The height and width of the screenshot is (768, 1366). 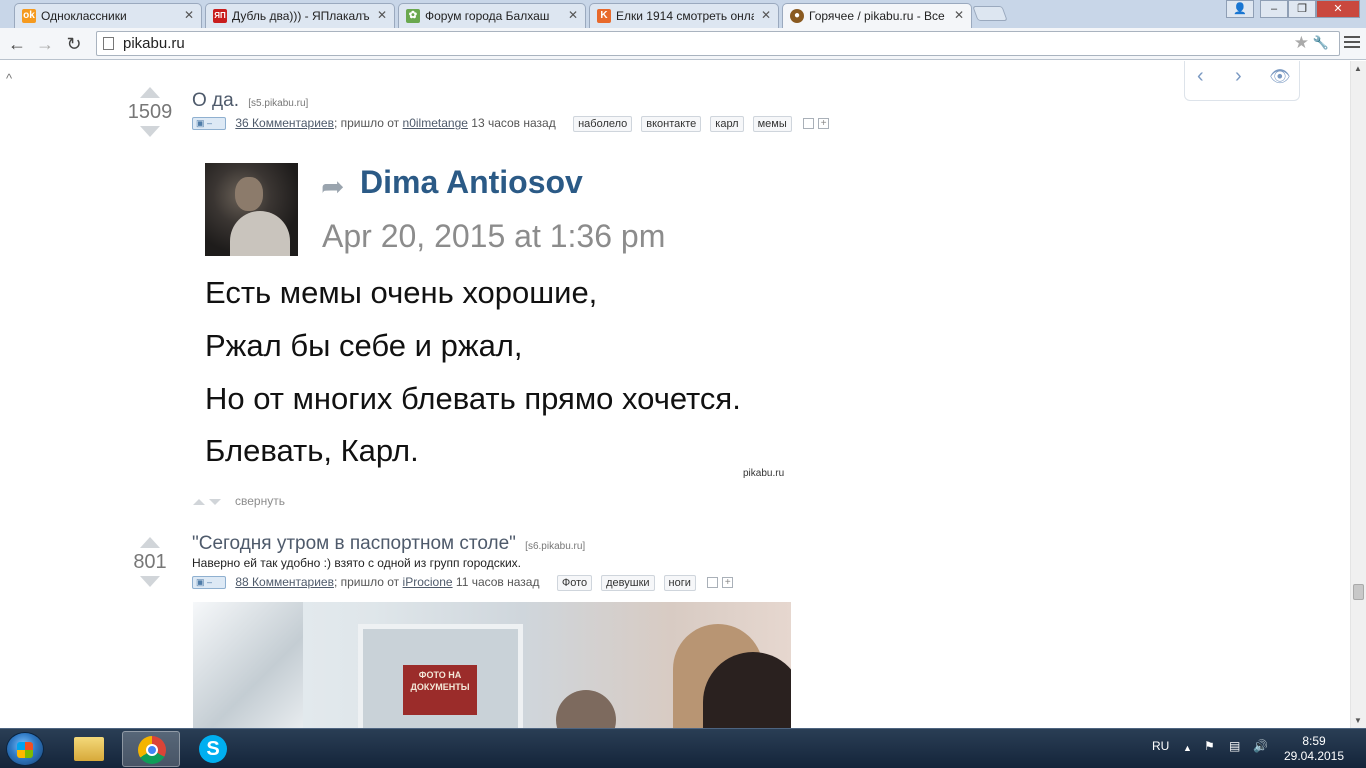 I want to click on skype-icon: S, so click(x=213, y=749).